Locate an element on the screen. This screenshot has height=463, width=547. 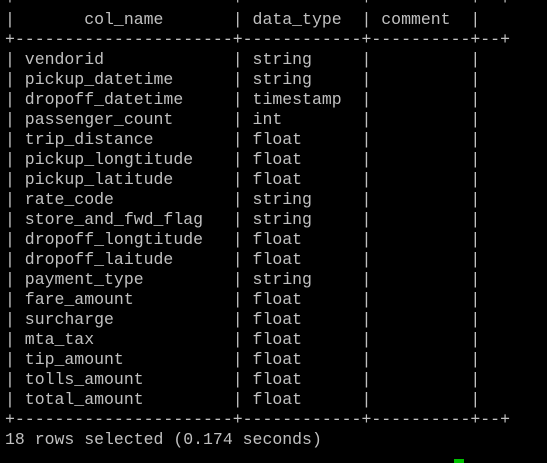
table-row: | pickup_datetime | string | | is located at coordinates (243, 79).